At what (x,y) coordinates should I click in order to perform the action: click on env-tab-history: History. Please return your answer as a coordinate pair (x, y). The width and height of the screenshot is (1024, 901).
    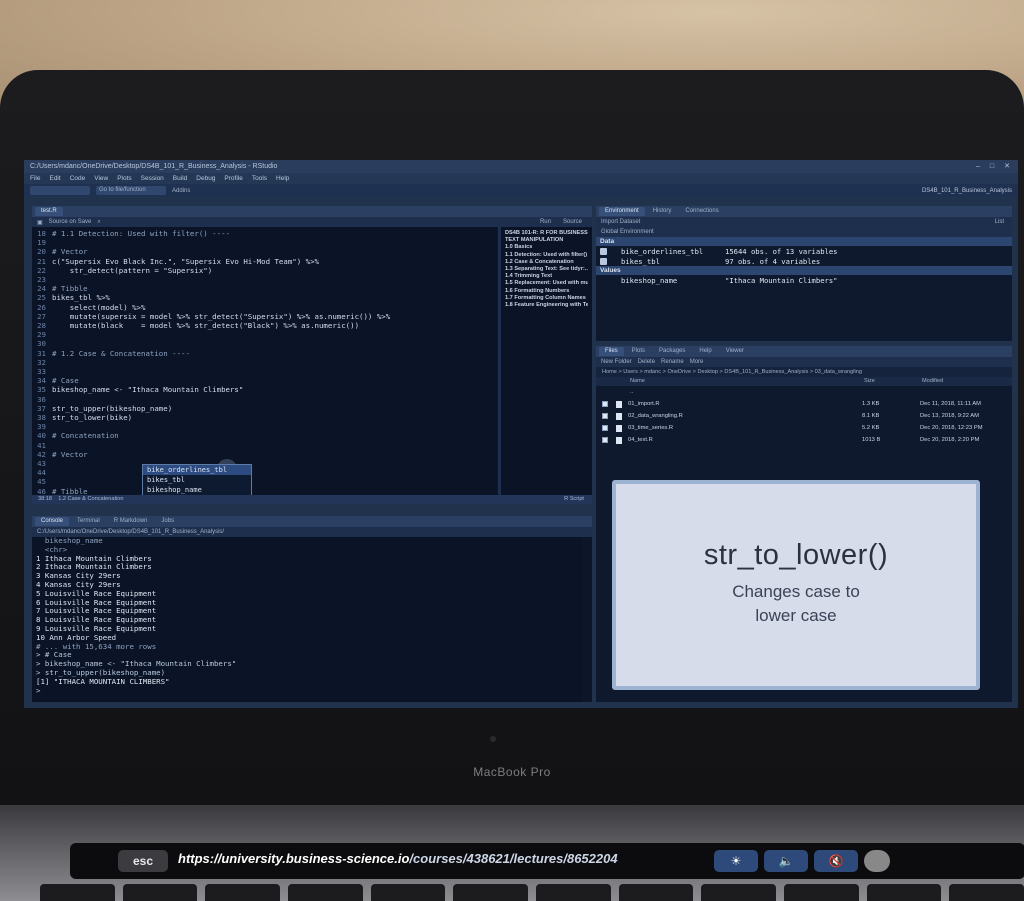
    Looking at the image, I should click on (662, 211).